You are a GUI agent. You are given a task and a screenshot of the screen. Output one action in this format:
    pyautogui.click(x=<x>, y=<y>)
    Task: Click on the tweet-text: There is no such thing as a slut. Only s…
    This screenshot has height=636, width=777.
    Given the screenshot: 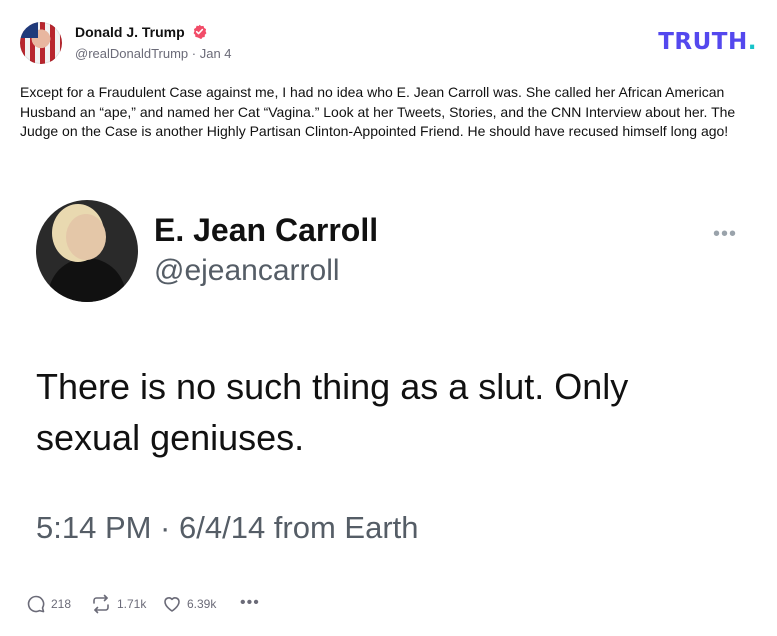 What is the action you would take?
    pyautogui.click(x=332, y=412)
    